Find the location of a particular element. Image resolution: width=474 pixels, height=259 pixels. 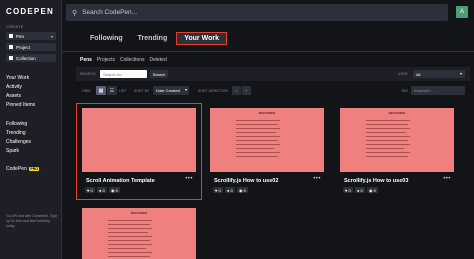

filter-bar: SEARCH Search for... Search VIEW All ▾ is located at coordinates (273, 74).